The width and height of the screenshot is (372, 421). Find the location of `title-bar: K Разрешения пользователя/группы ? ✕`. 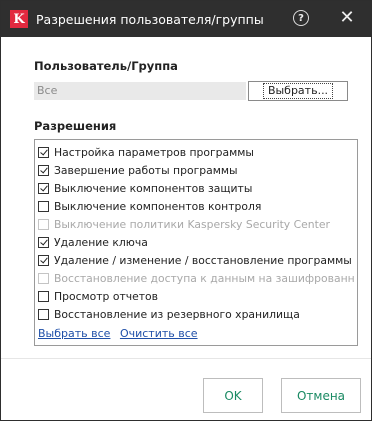

title-bar: K Разрешения пользователя/группы ? ✕ is located at coordinates (186, 19).